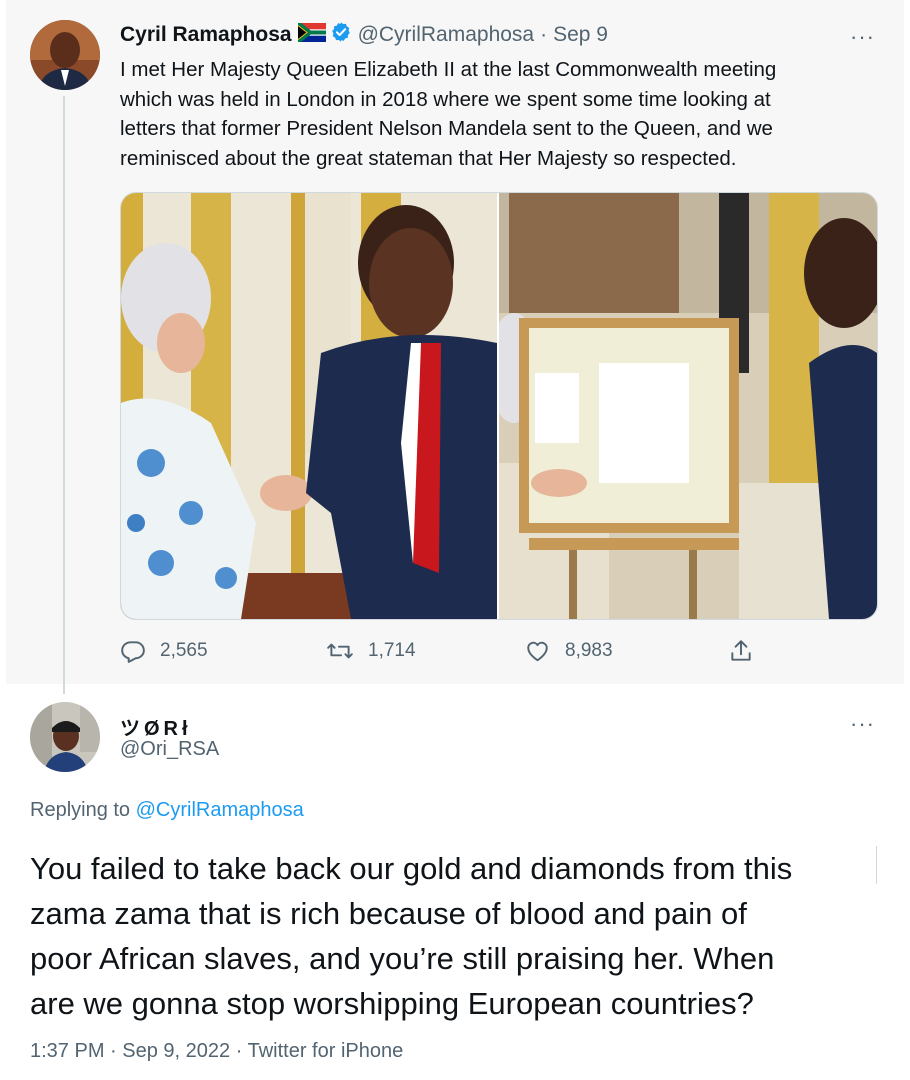 Image resolution: width=910 pixels, height=1080 pixels. What do you see at coordinates (176, 1051) in the screenshot?
I see `reply-date: Sep 9, 2022` at bounding box center [176, 1051].